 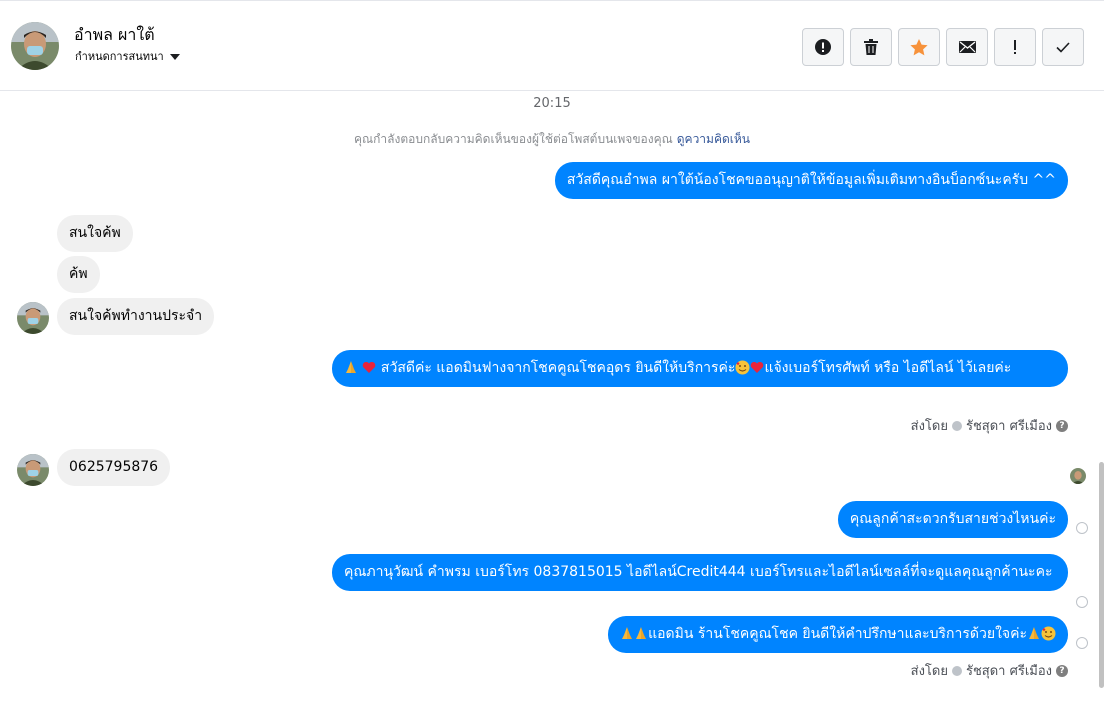 I want to click on star-icon, so click(x=919, y=46).